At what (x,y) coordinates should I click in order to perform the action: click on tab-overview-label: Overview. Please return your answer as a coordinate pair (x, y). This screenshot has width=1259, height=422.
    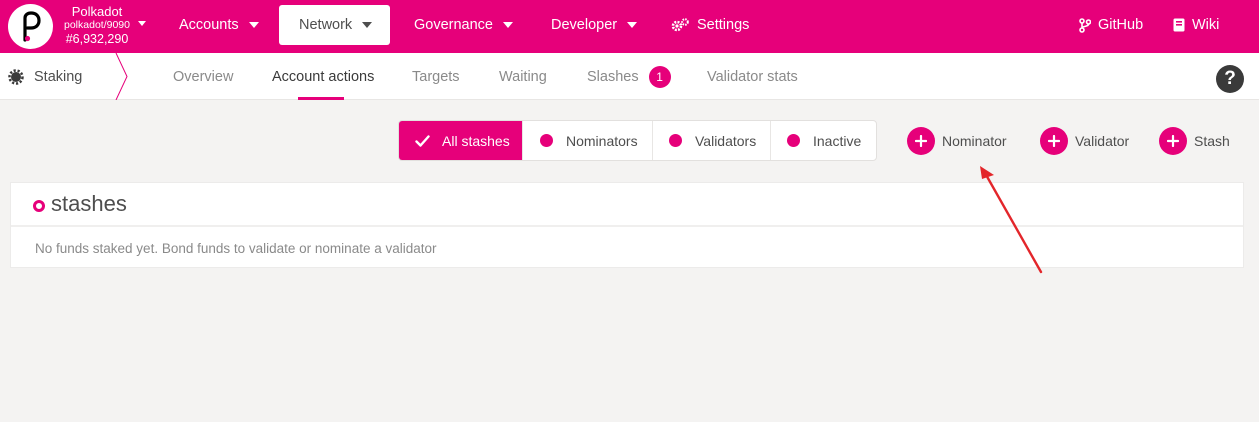
    Looking at the image, I should click on (203, 76).